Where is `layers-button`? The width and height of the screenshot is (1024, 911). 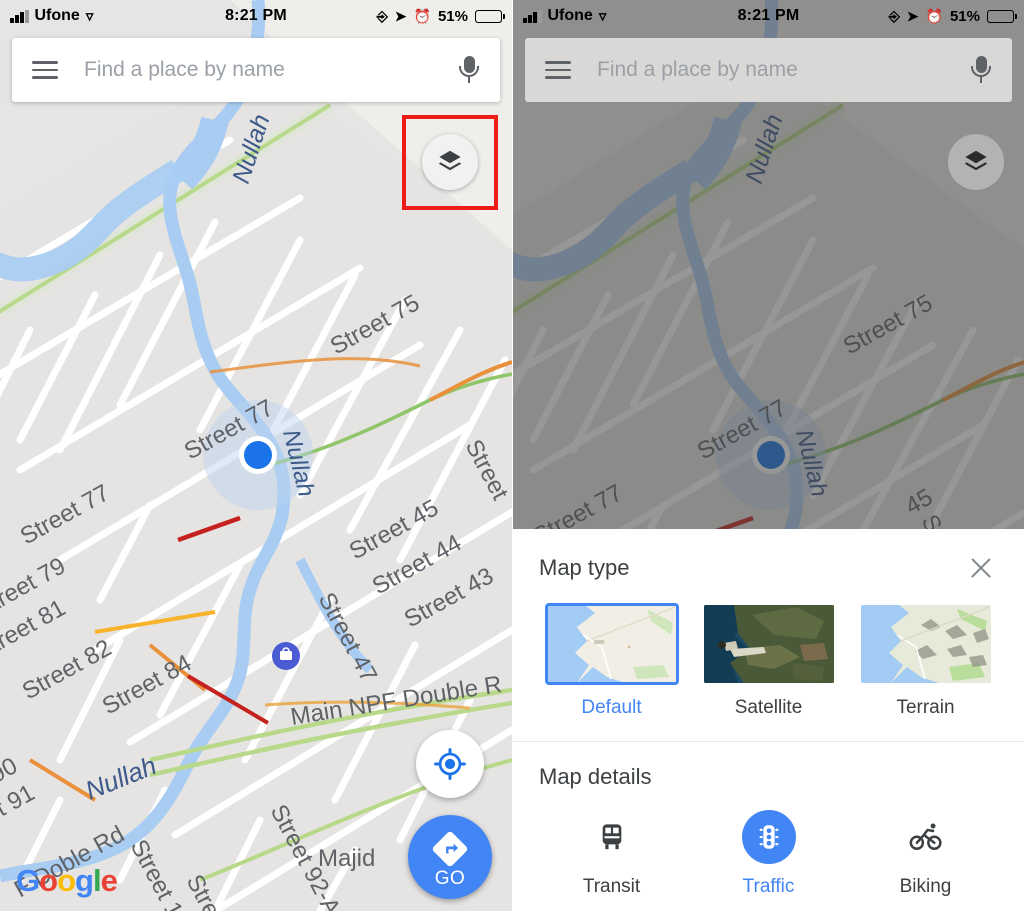
layers-button is located at coordinates (976, 162).